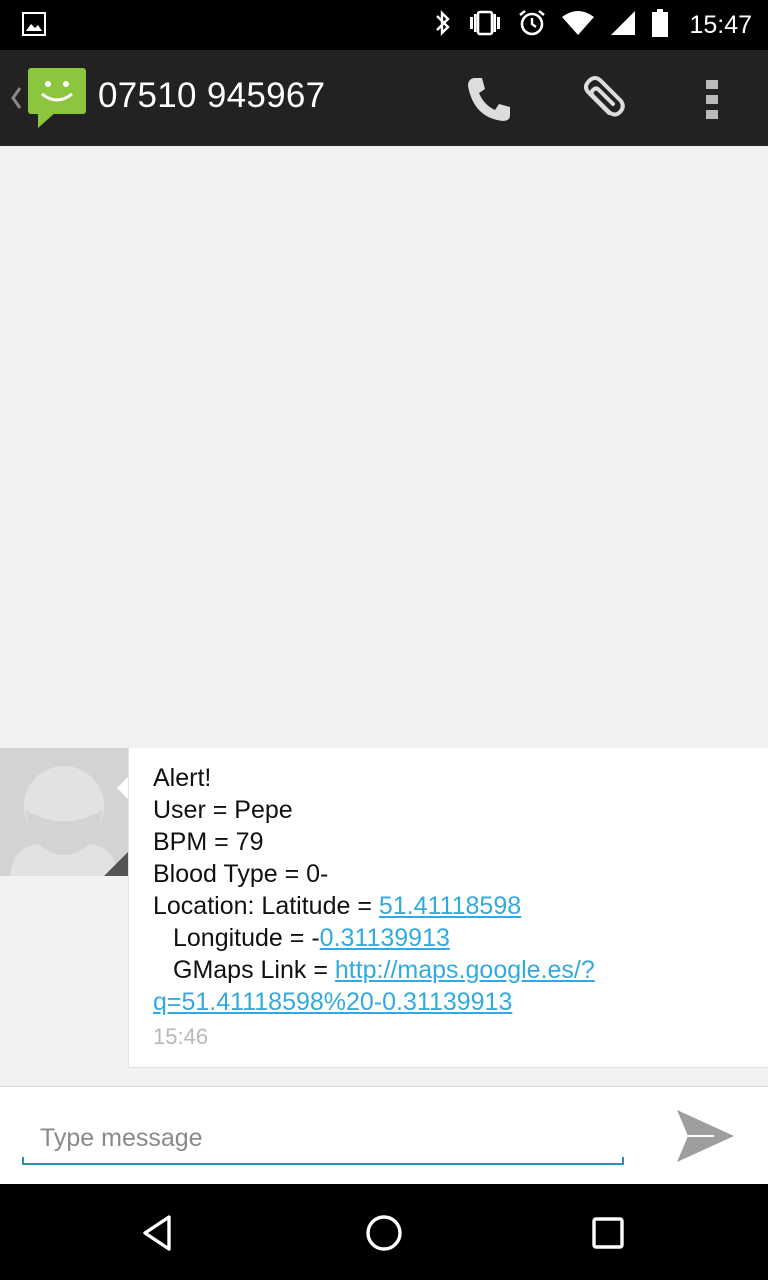  I want to click on back-nav-icon, so click(159, 1233).